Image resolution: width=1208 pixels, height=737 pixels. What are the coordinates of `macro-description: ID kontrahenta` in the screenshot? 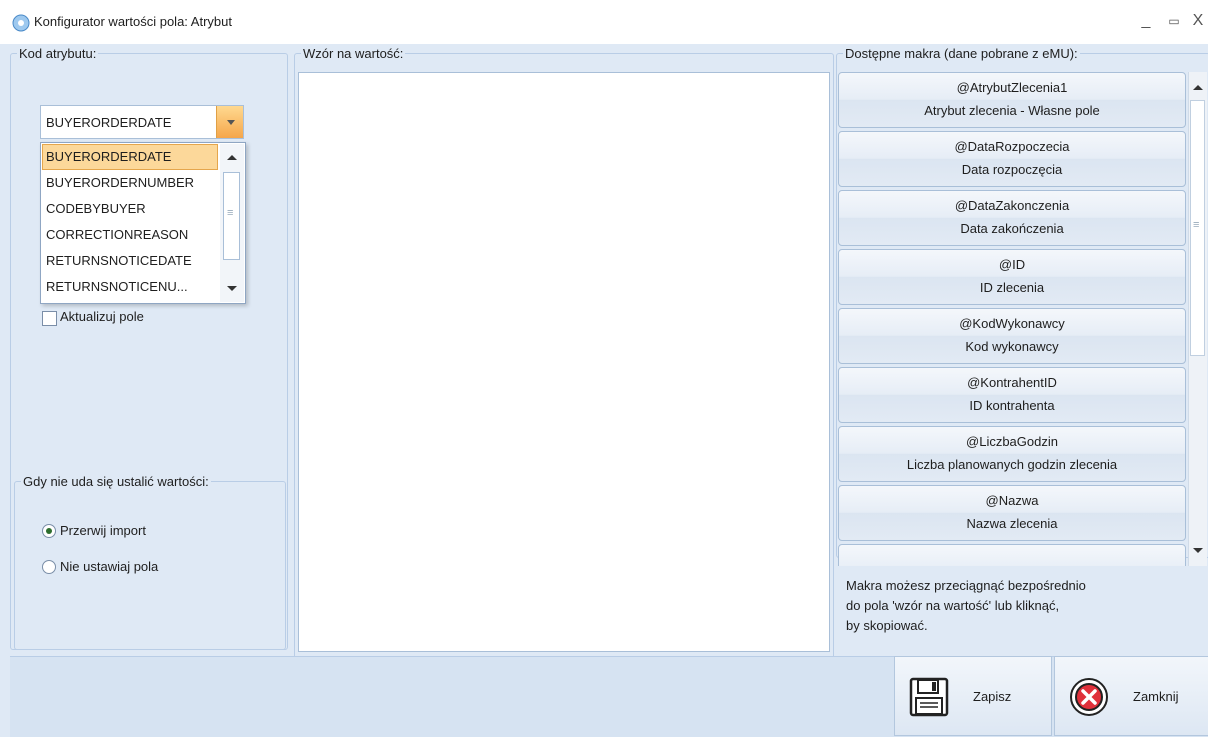 It's located at (1012, 405).